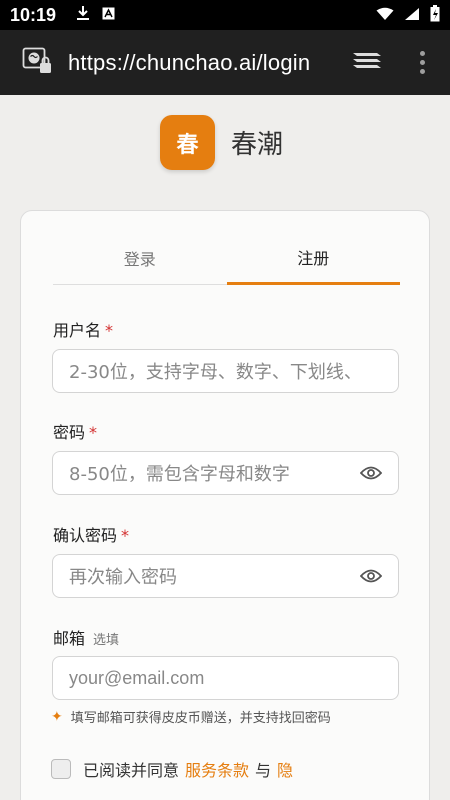 The height and width of the screenshot is (800, 450). What do you see at coordinates (225, 678) in the screenshot?
I see `email-input: your@email.com` at bounding box center [225, 678].